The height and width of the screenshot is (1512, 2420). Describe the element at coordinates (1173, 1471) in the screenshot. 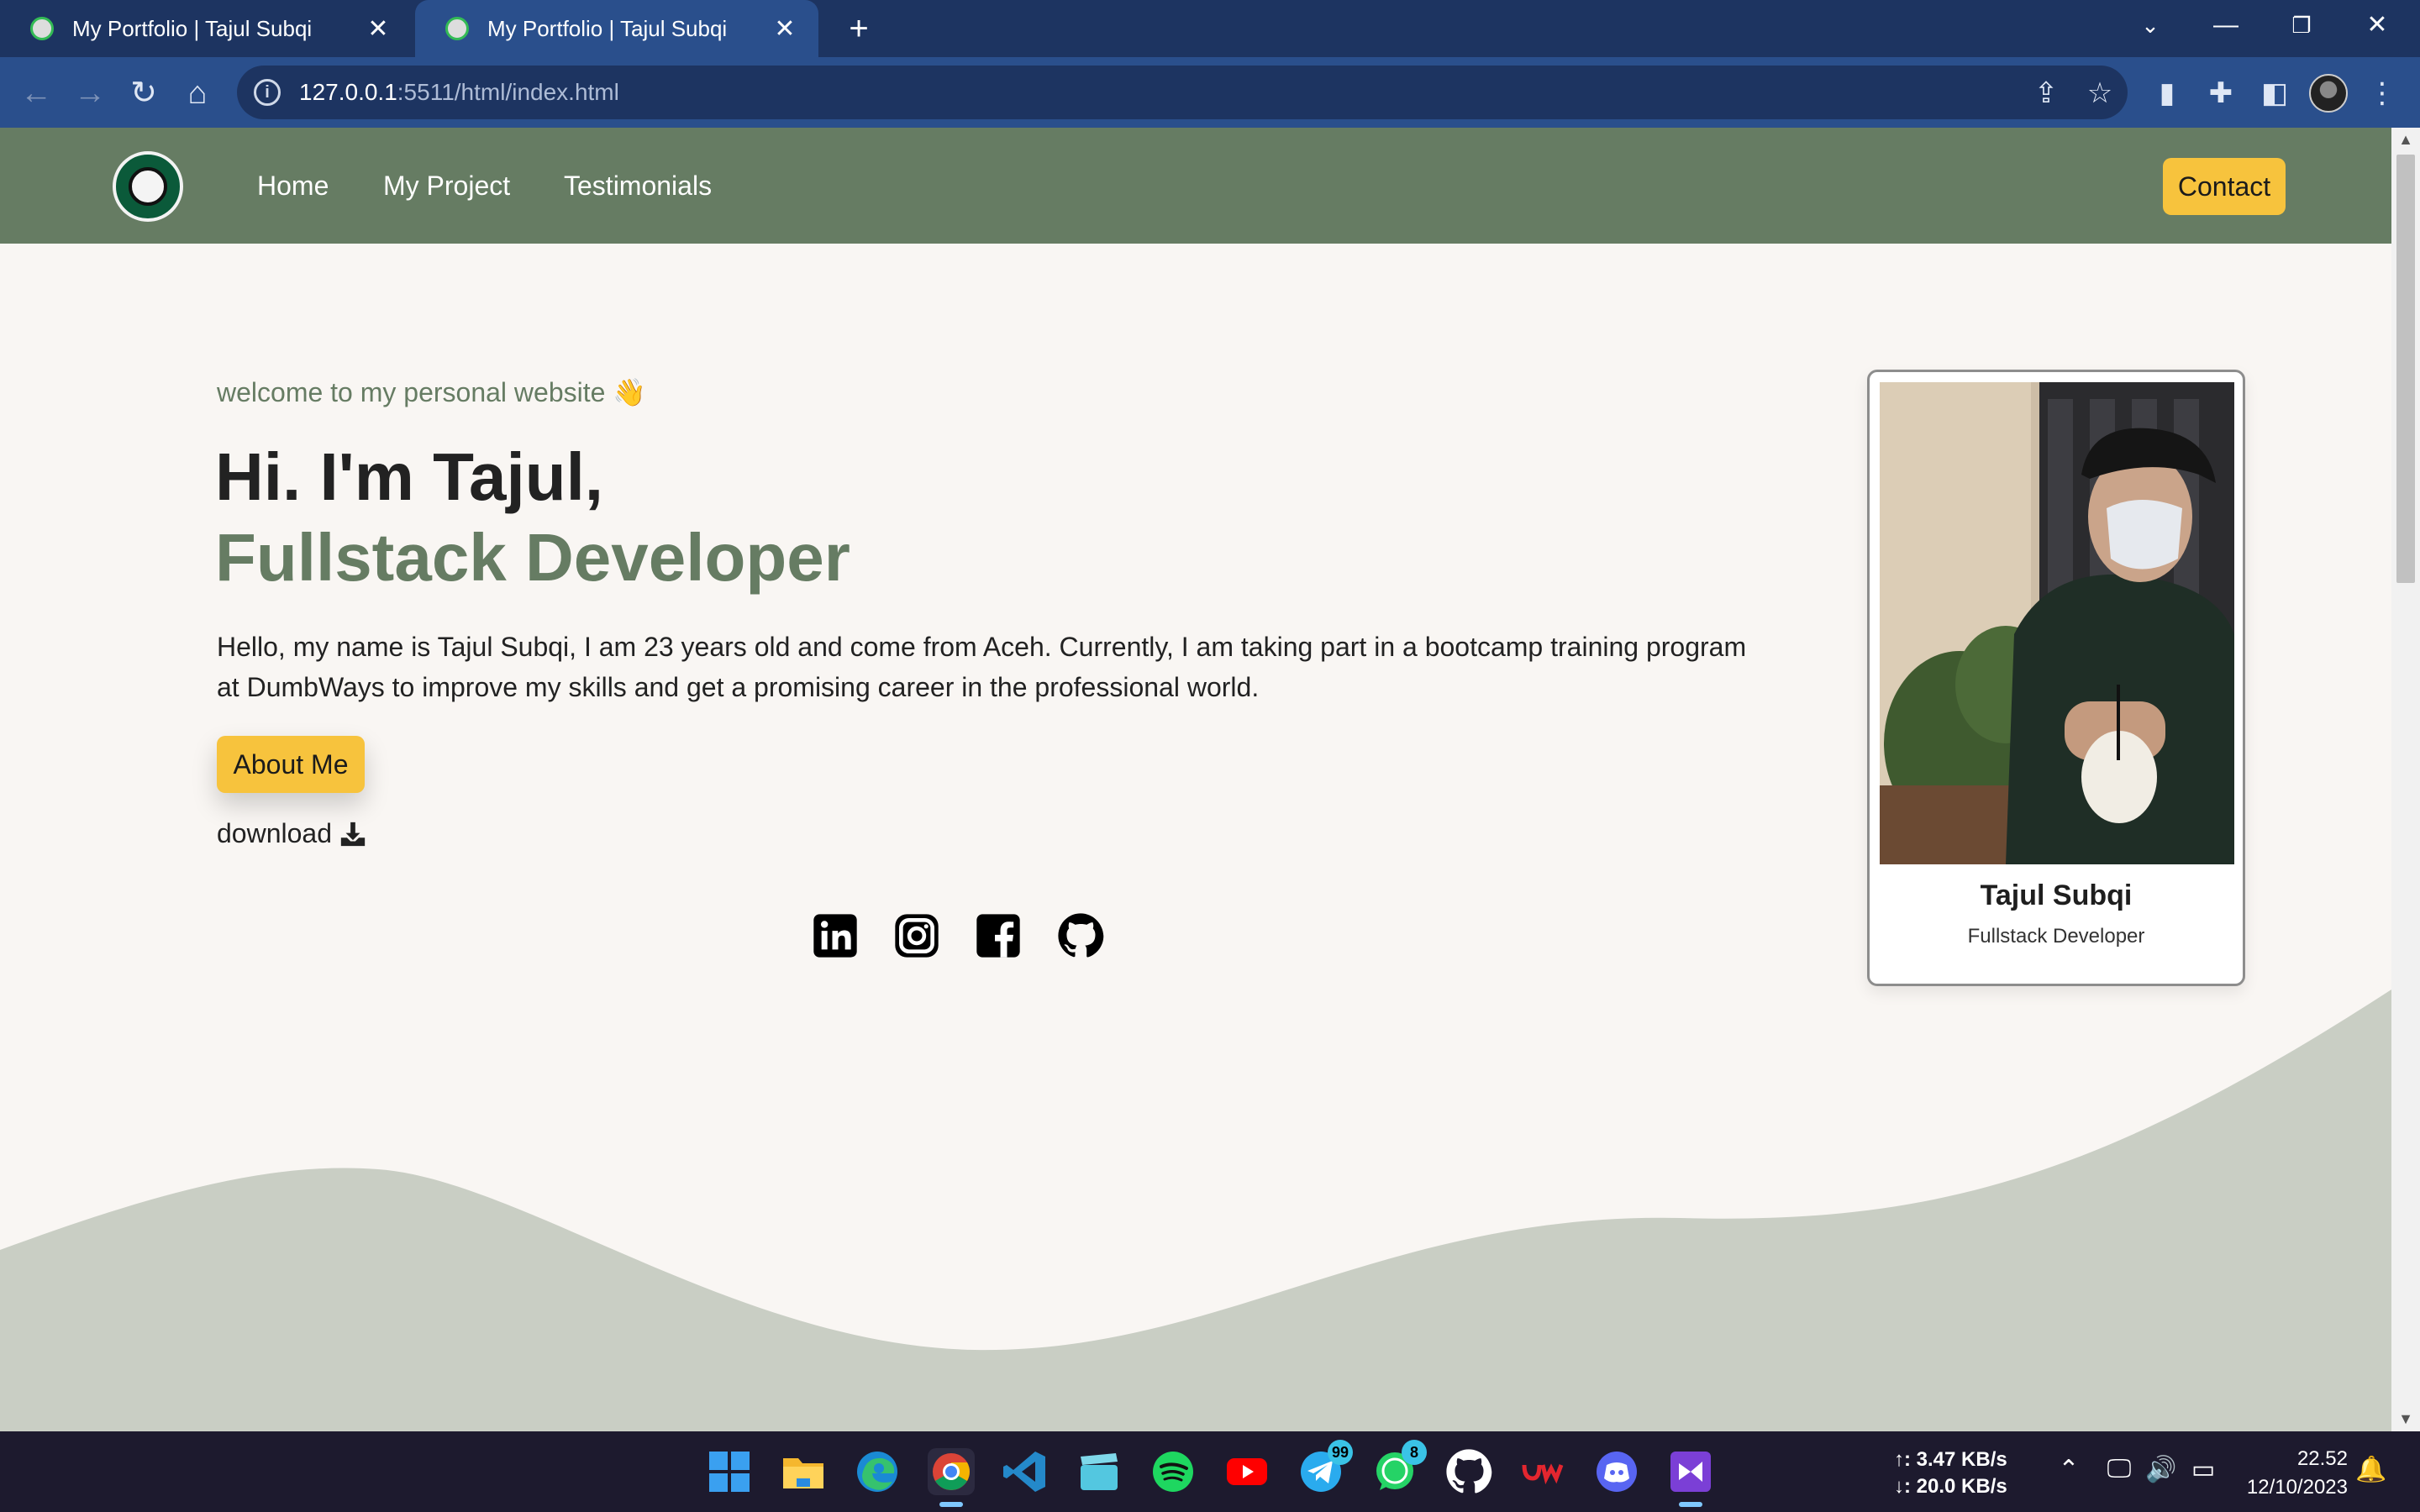

I see `spotify-icon` at that location.